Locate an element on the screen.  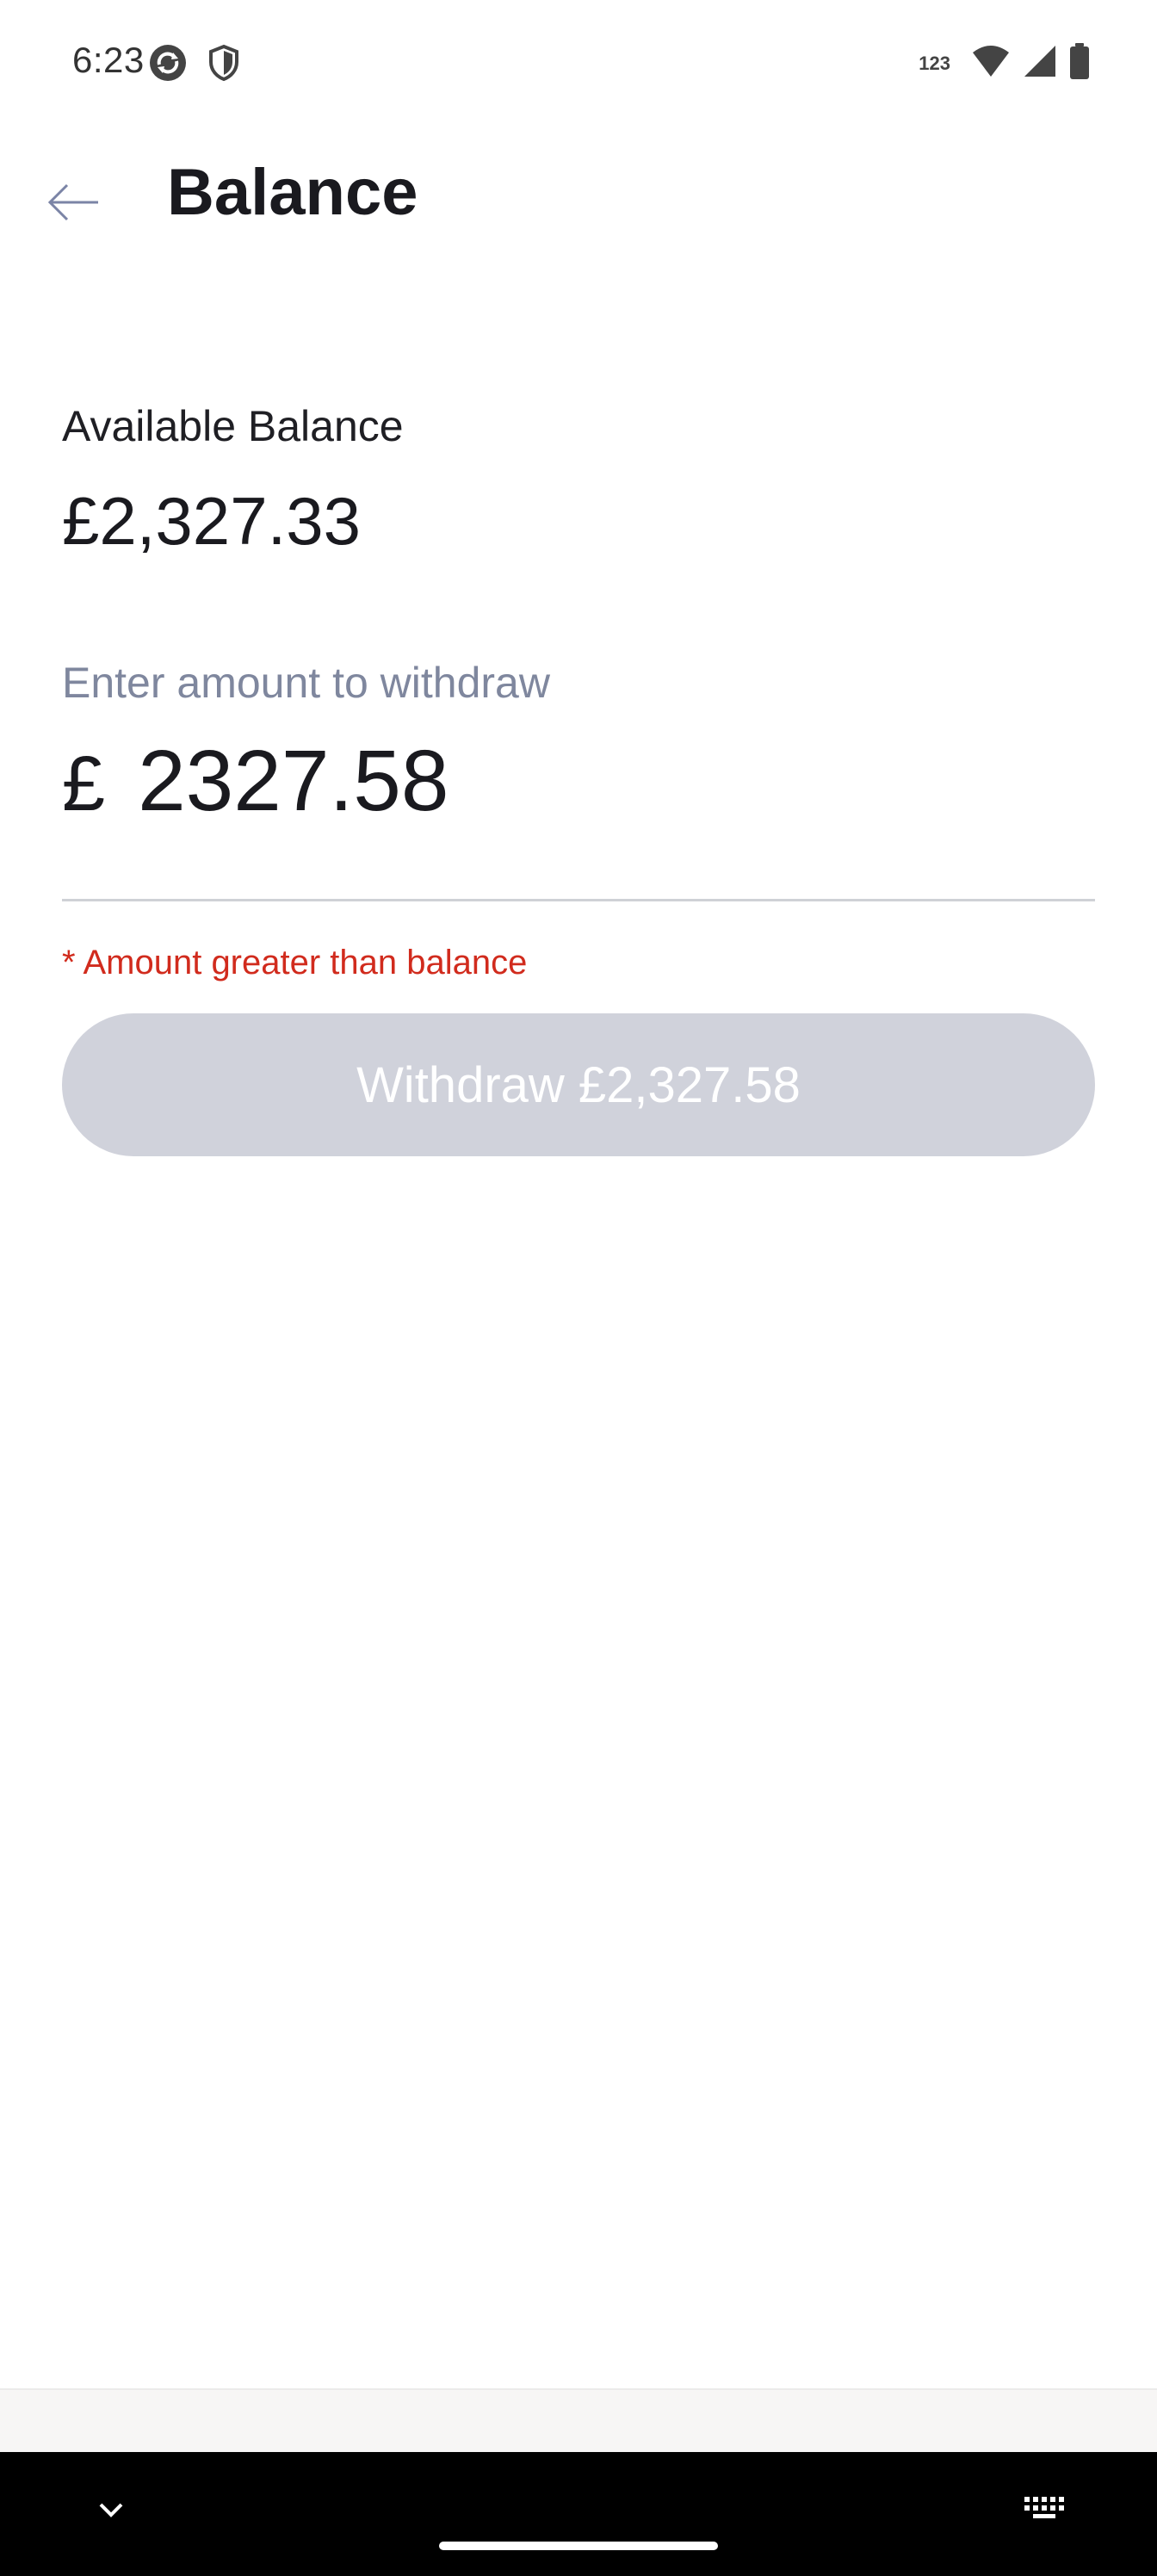
status-bar: 6:23 123 is located at coordinates (579, 64).